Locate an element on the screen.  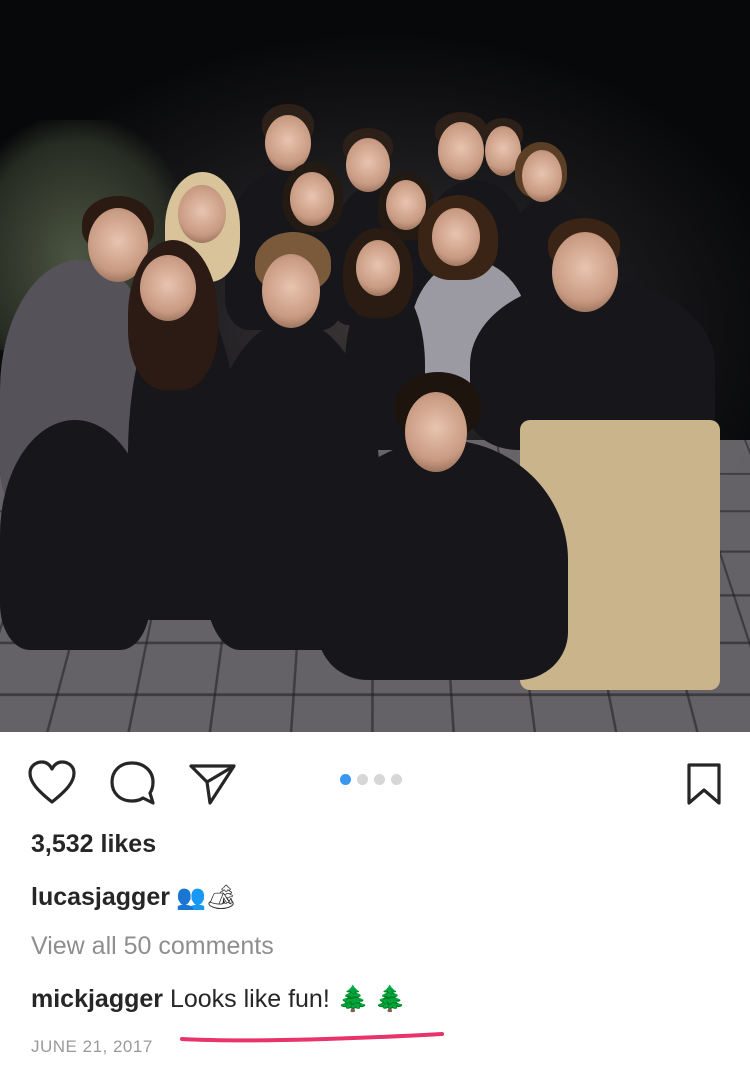
comment: mickjagger Looks like fun! 🌲🌲 is located at coordinates (221, 999).